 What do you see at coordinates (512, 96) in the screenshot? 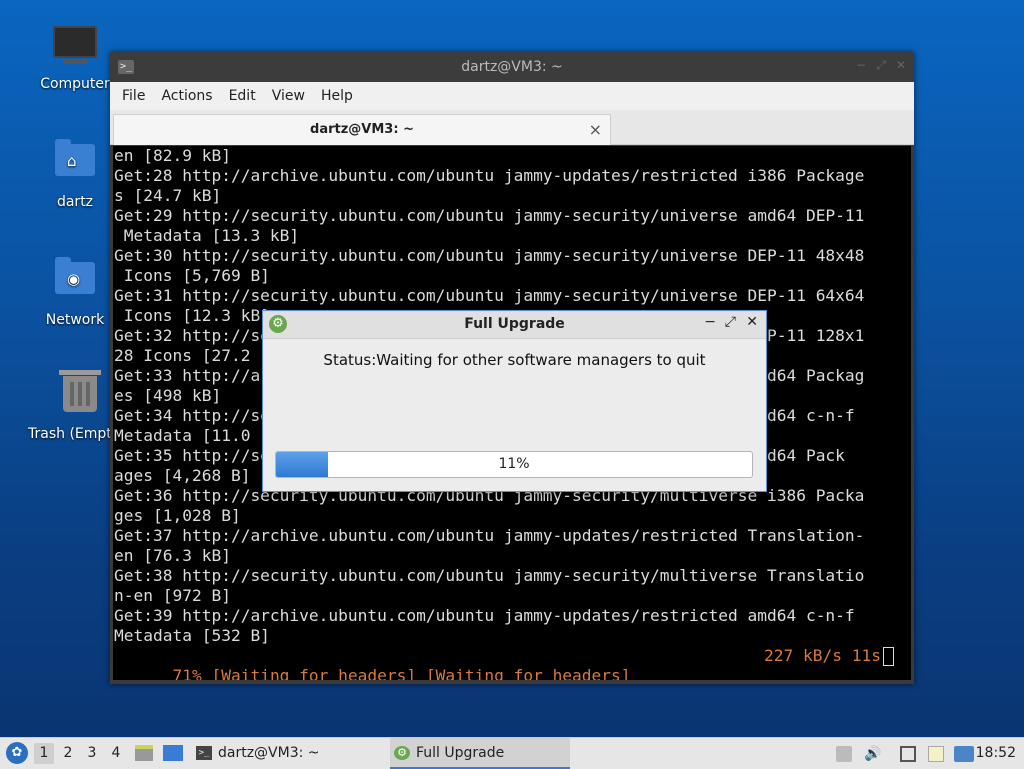
I see `menu-bar: File Actions Edit View Help` at bounding box center [512, 96].